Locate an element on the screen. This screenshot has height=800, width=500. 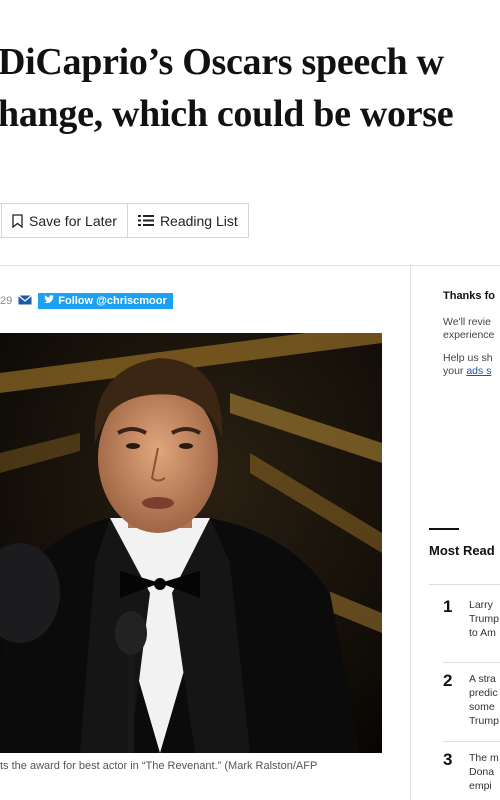
most-read-rank: 1 is located at coordinates (448, 606).